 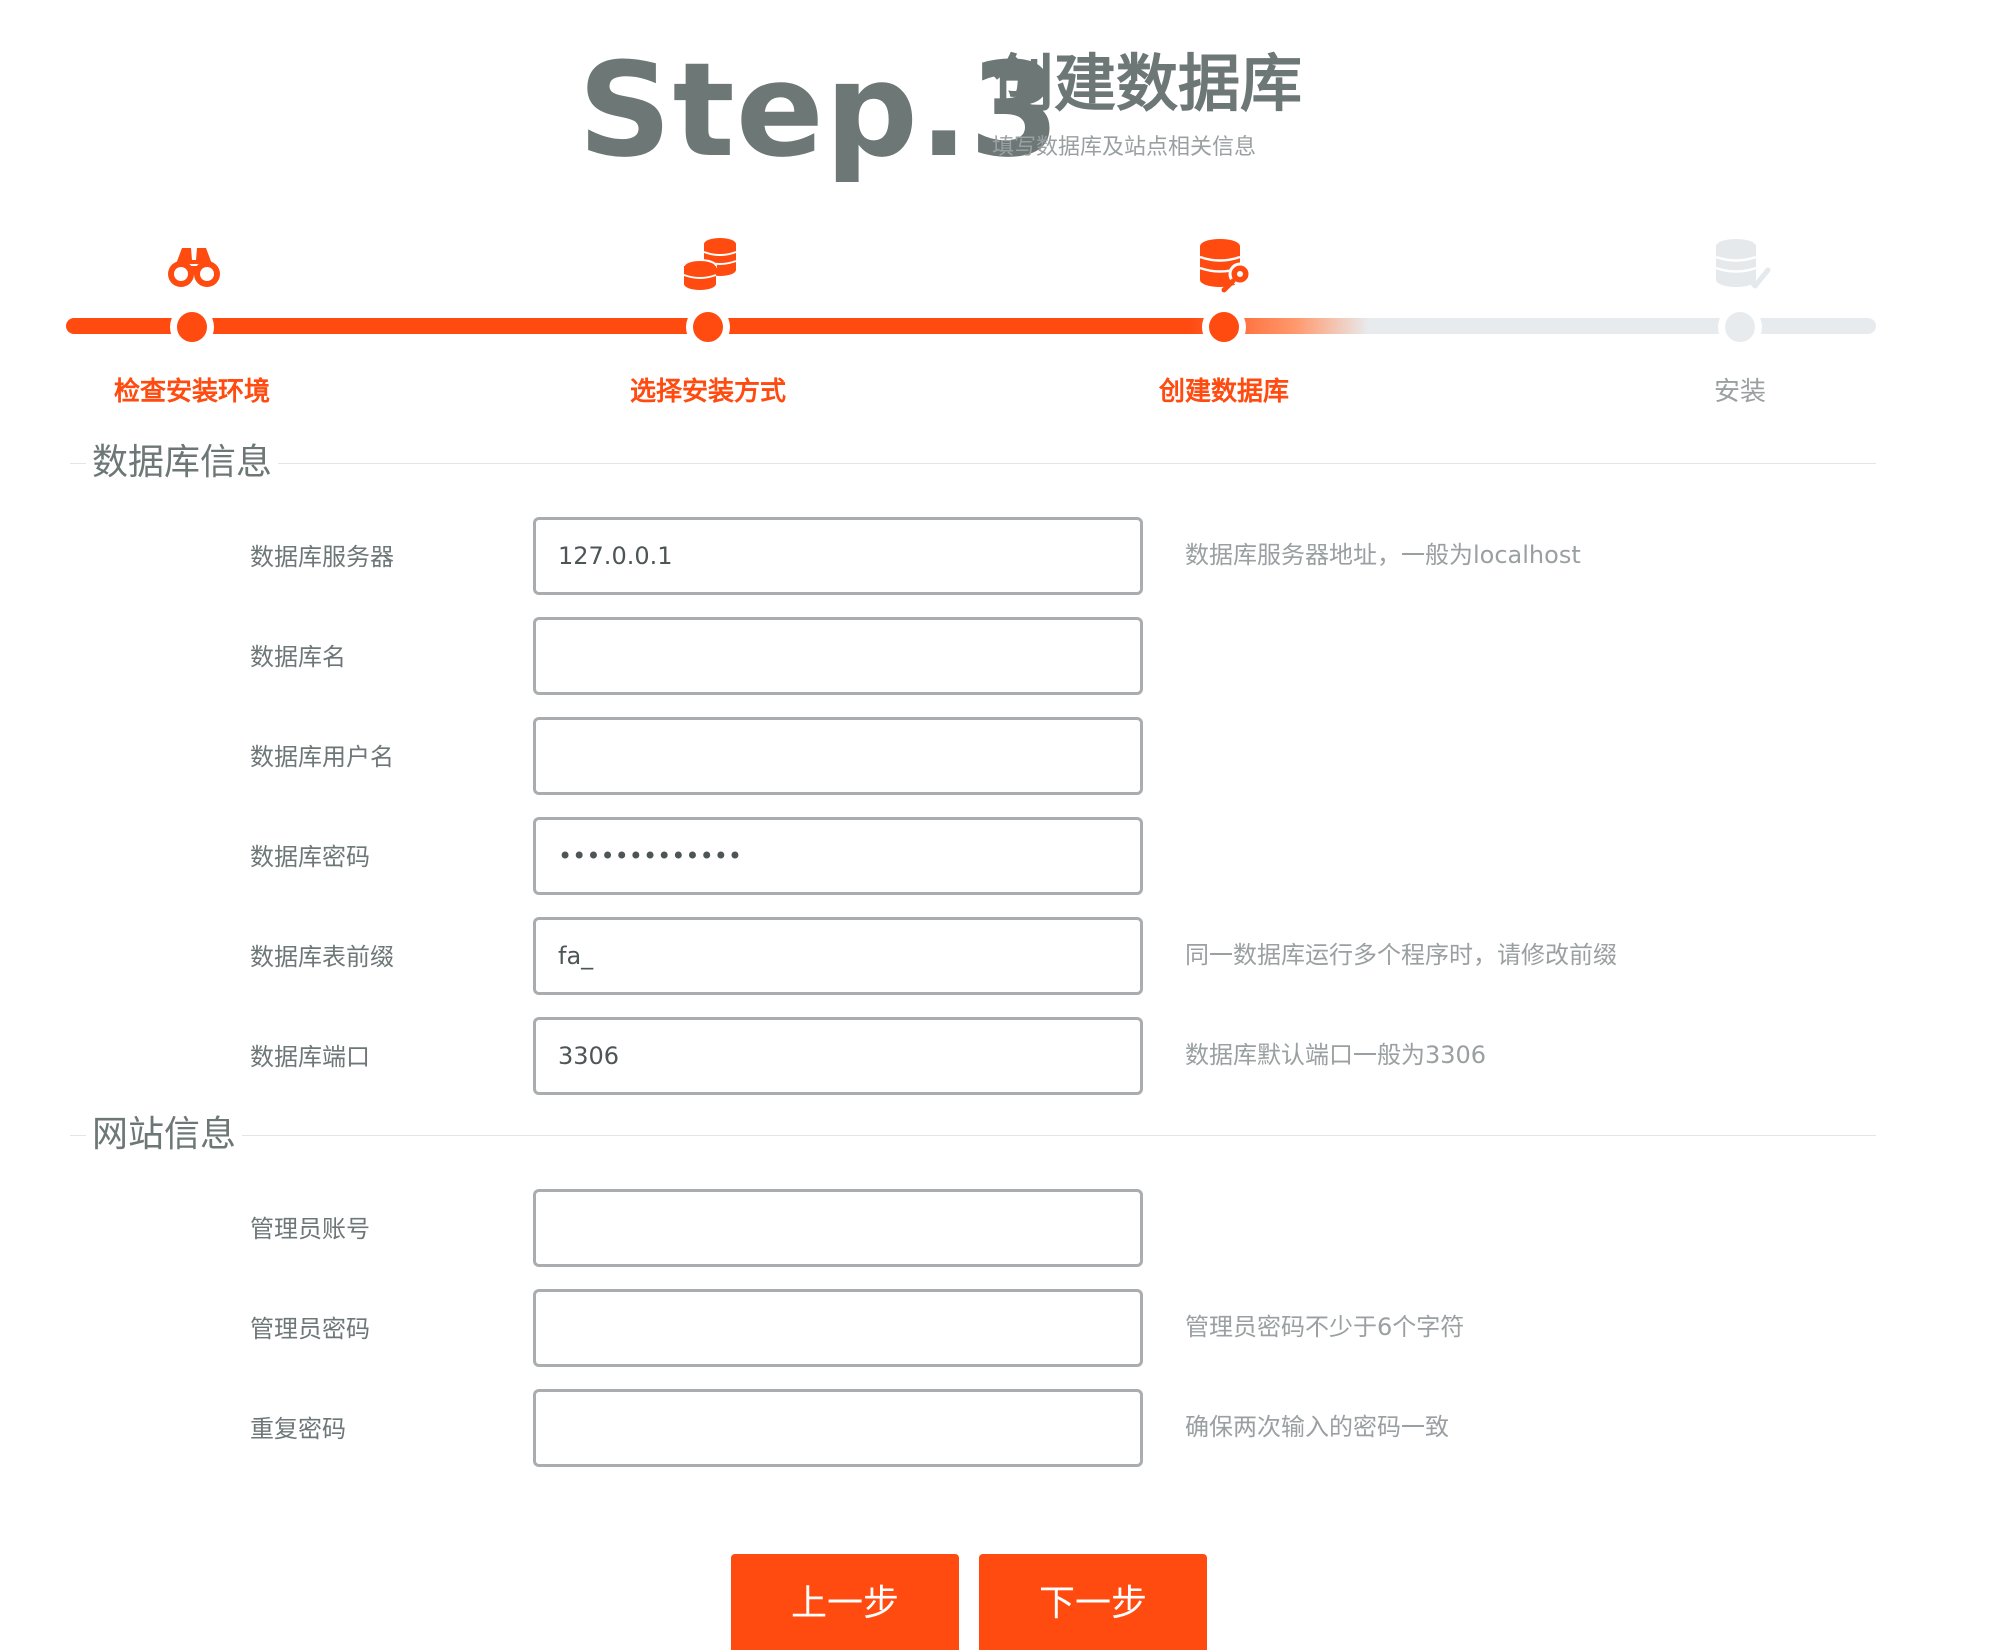 What do you see at coordinates (838, 1056) in the screenshot?
I see `db-port-input` at bounding box center [838, 1056].